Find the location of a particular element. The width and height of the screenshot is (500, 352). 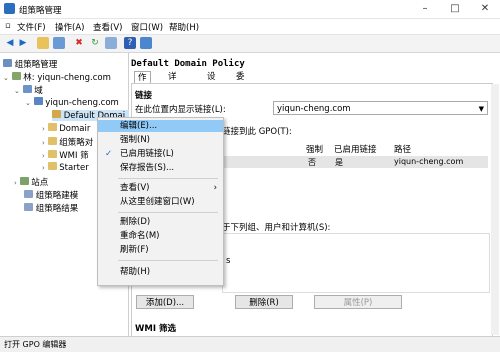

tree-root: 组策略管理 is located at coordinates (30, 64).